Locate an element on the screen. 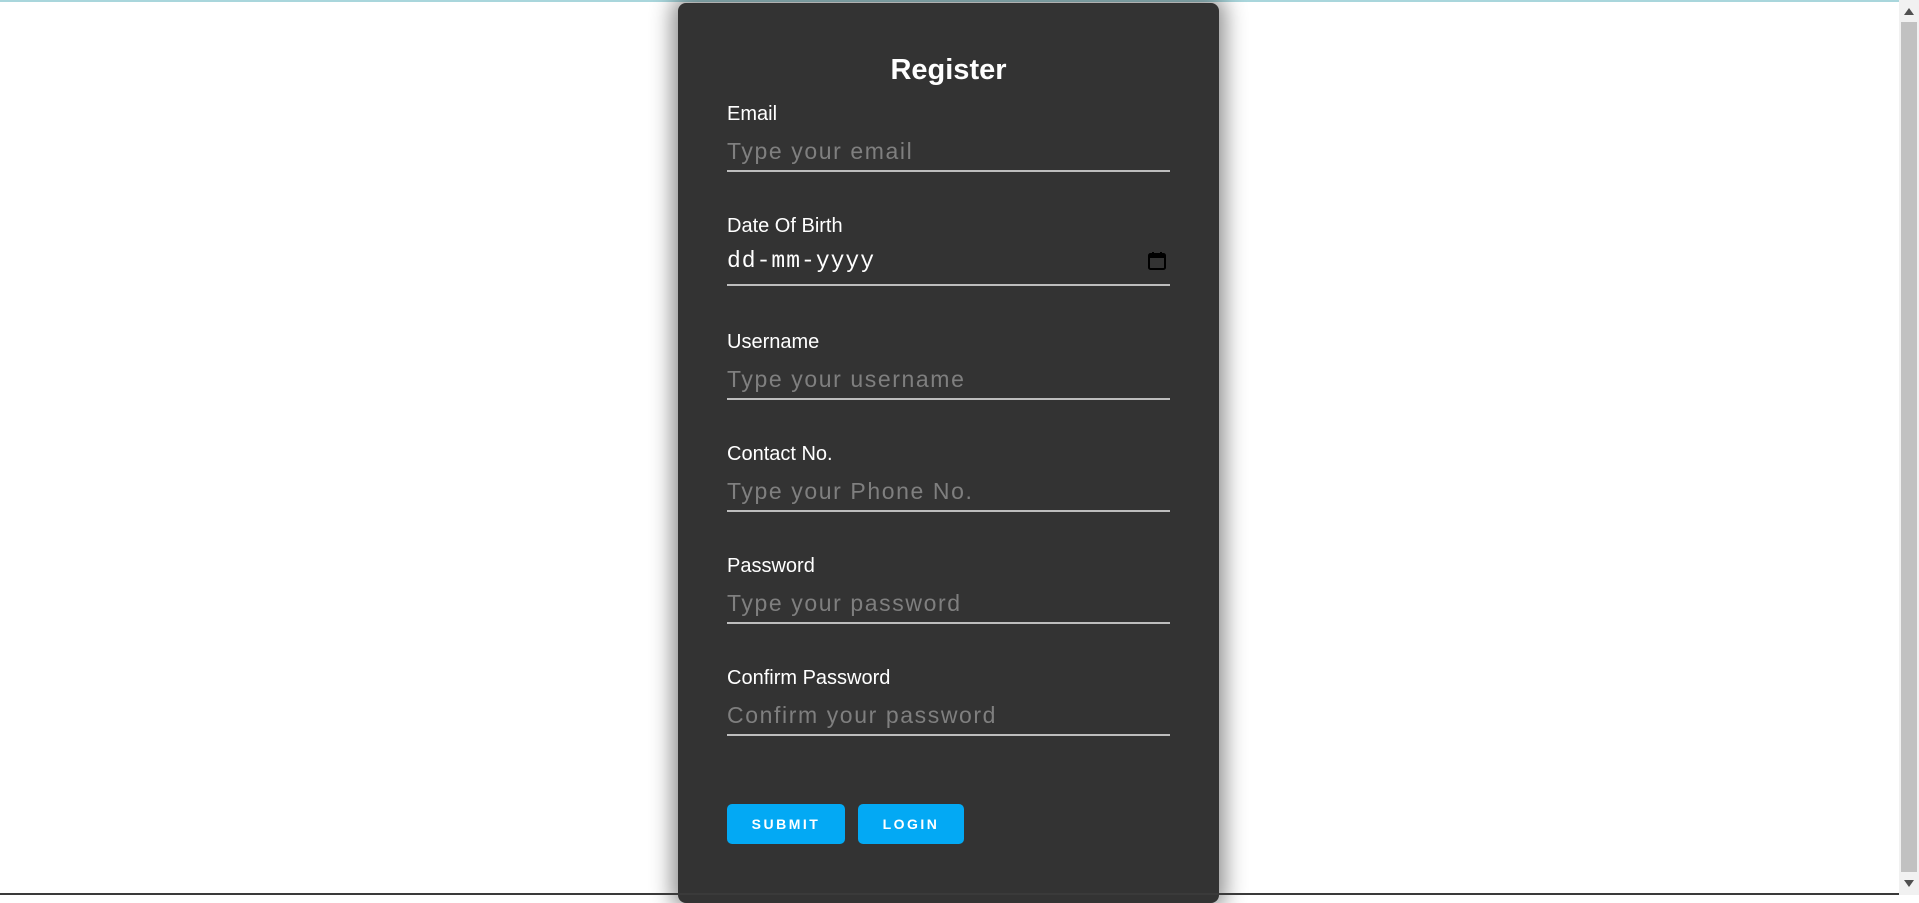  username-label: Username is located at coordinates (773, 342).